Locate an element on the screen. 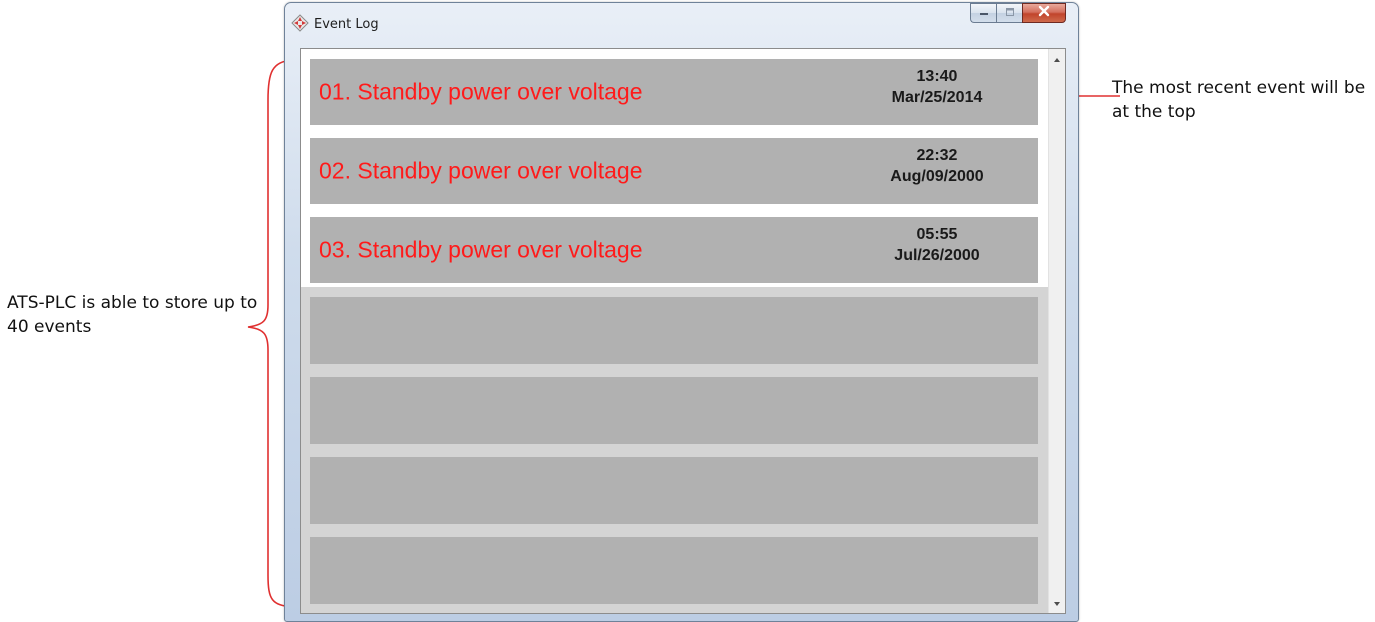 Image resolution: width=1375 pixels, height=622 pixels. event-timestamp: 05:55 Jul/26/2000 is located at coordinates (937, 245).